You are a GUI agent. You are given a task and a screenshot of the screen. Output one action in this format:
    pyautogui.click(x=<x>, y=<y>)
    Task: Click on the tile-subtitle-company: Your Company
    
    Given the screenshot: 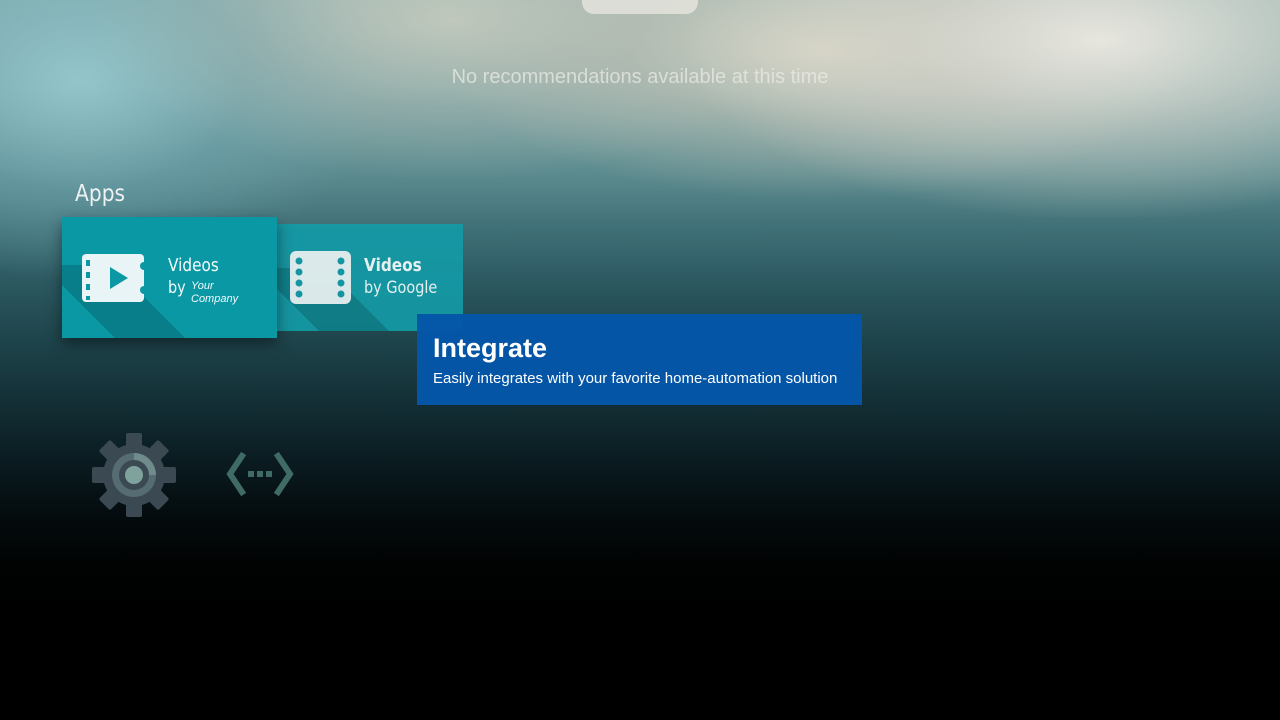 What is the action you would take?
    pyautogui.click(x=215, y=292)
    